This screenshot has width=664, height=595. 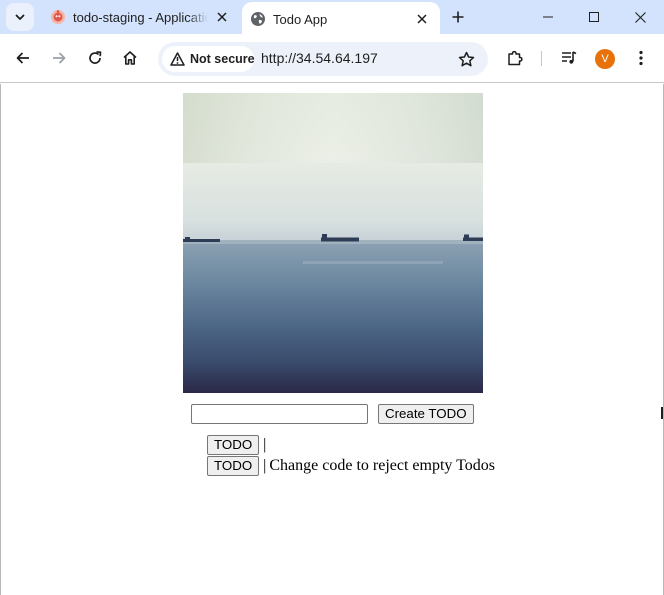 I want to click on todo-text: Change code to reject empty Todos, so click(x=382, y=465).